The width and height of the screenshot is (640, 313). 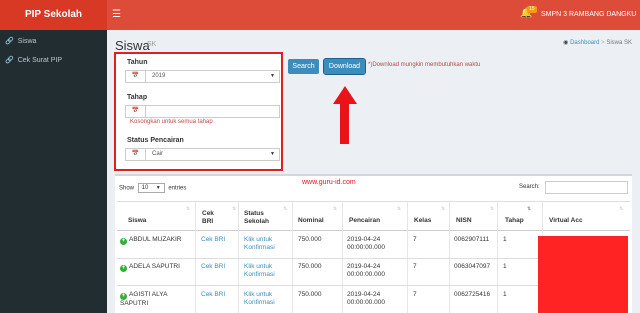 I want to click on breadcrumb-dashboard: Dashboard, so click(x=584, y=43).